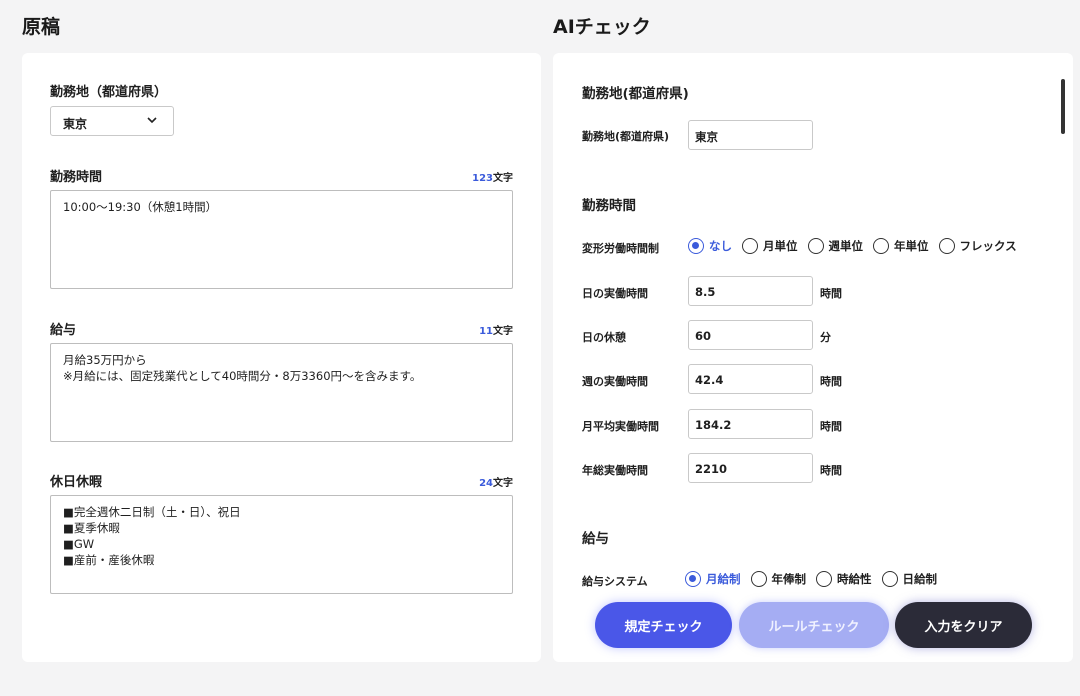  What do you see at coordinates (963, 625) in the screenshot?
I see `clear-input-button: 入力をクリア` at bounding box center [963, 625].